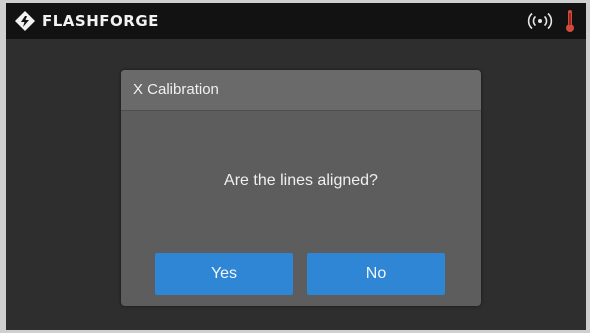  Describe the element at coordinates (176, 89) in the screenshot. I see `dialog-title: X Calibration` at that location.